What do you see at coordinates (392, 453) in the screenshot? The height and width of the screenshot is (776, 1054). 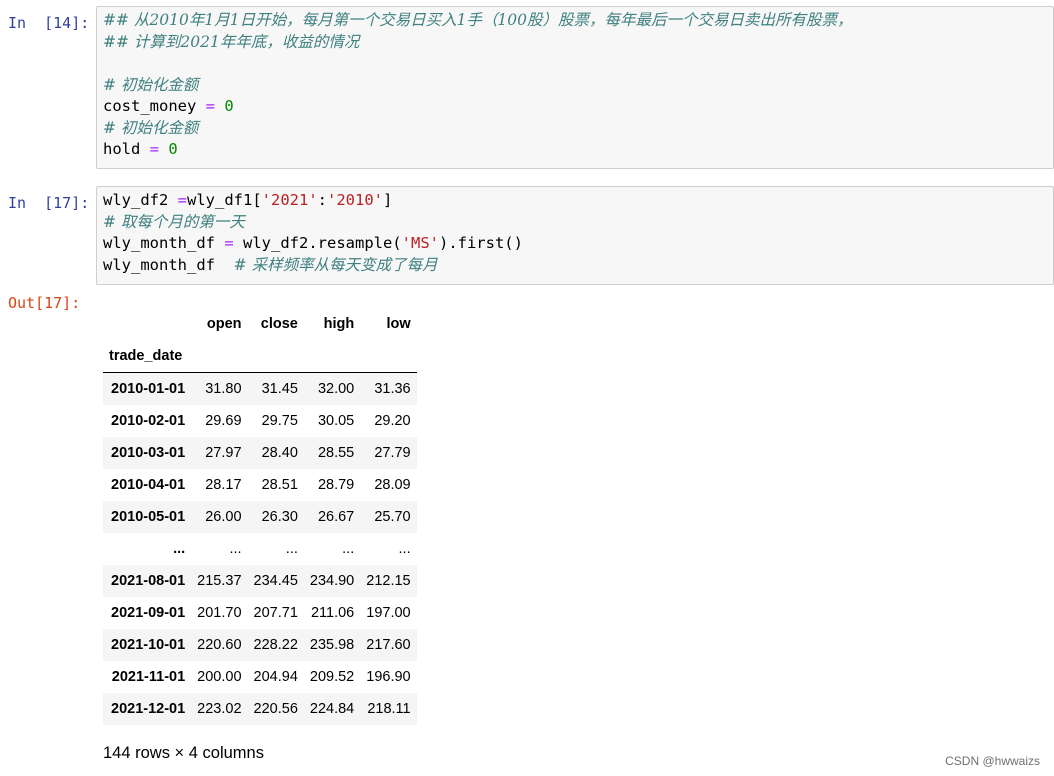 I see `table-cell: 27.79` at bounding box center [392, 453].